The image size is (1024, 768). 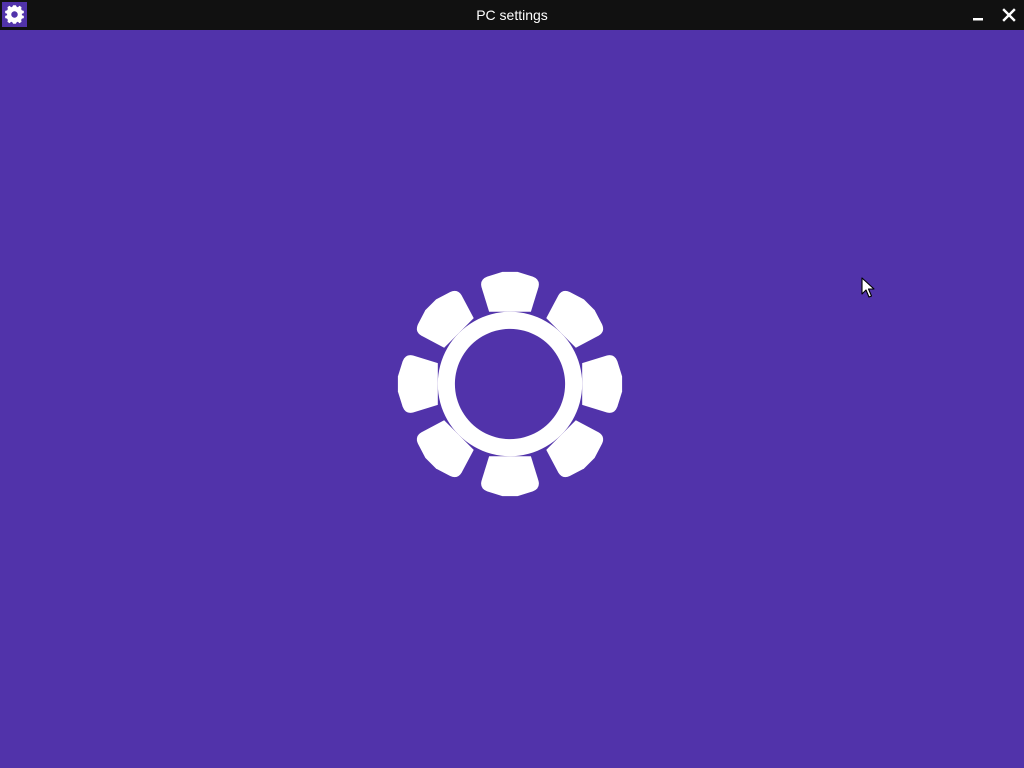 I want to click on gear-icon, so click(x=510, y=384).